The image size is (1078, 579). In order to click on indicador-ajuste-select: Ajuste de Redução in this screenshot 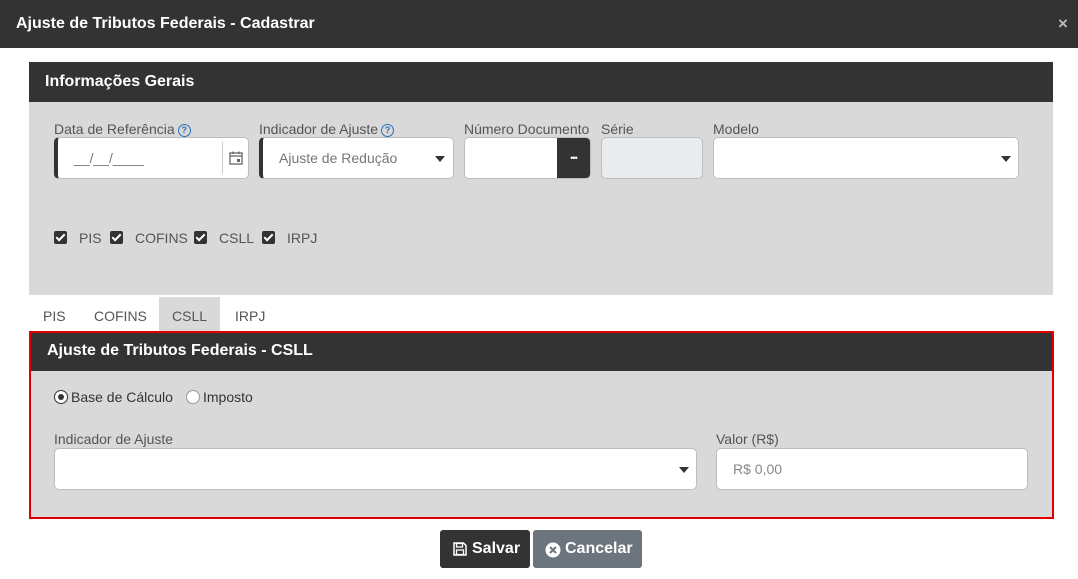, I will do `click(356, 158)`.